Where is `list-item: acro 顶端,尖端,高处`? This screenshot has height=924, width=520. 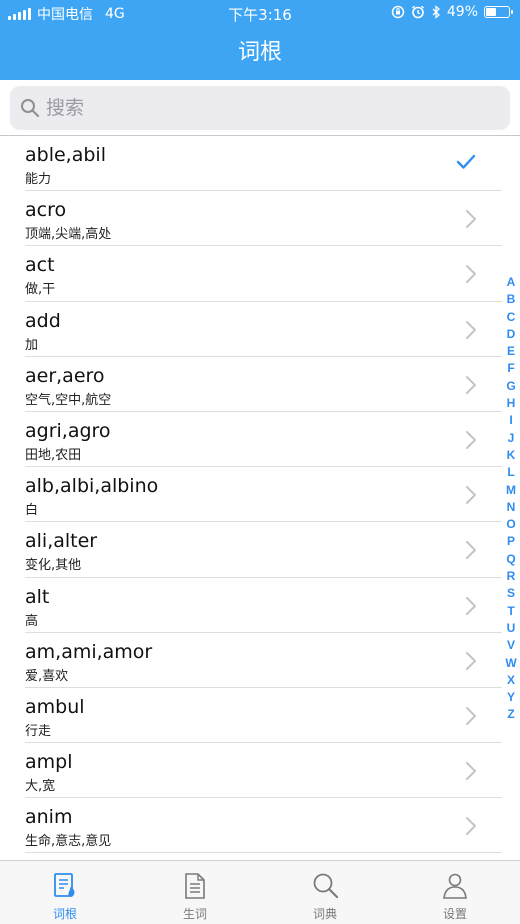 list-item: acro 顶端,尖端,高处 is located at coordinates (263, 219).